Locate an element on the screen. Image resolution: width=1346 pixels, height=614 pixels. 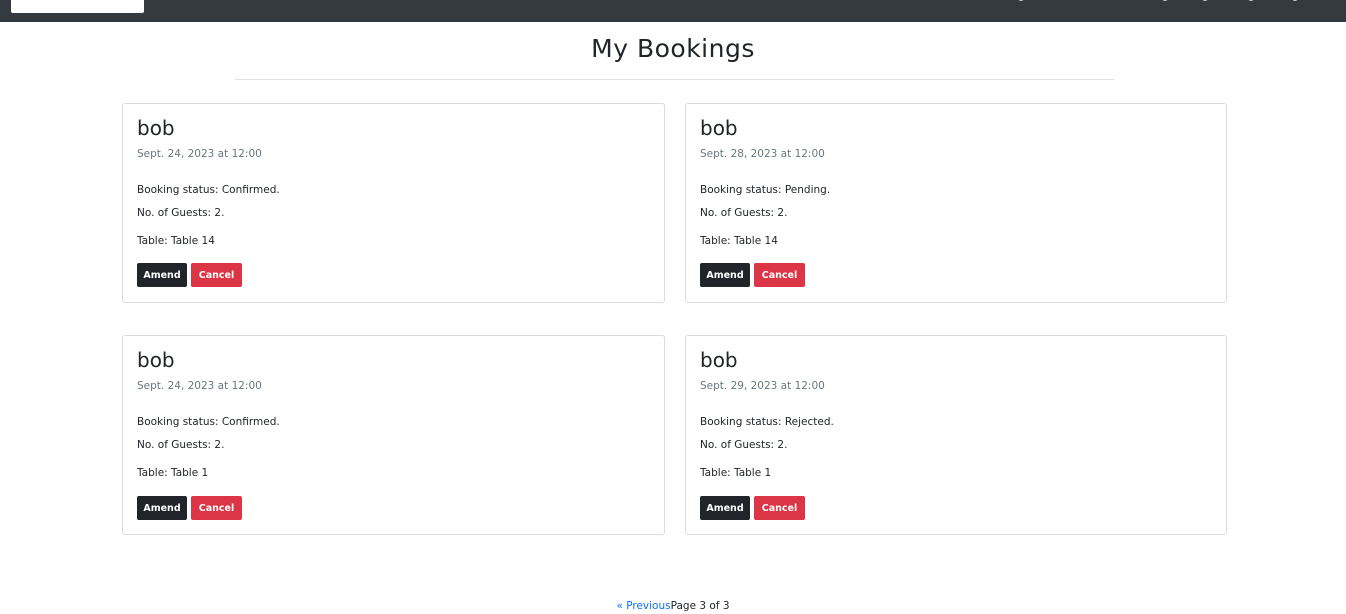
booking-status: Booking status: Rejected. is located at coordinates (767, 422).